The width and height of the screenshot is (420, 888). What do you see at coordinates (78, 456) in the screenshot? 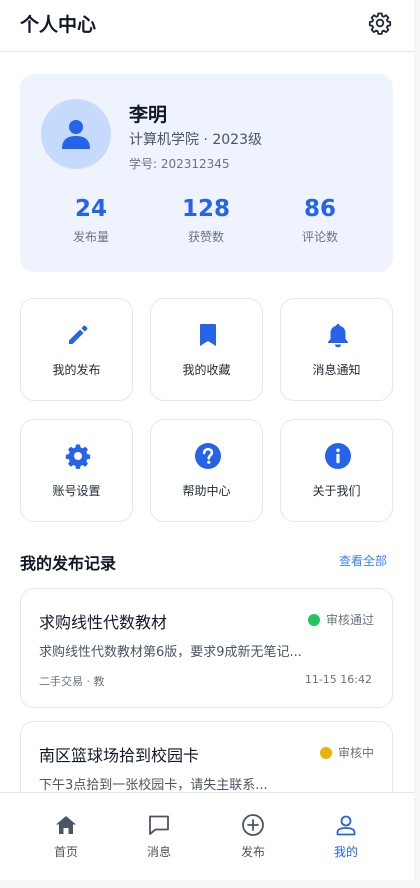
I see `cog-icon` at bounding box center [78, 456].